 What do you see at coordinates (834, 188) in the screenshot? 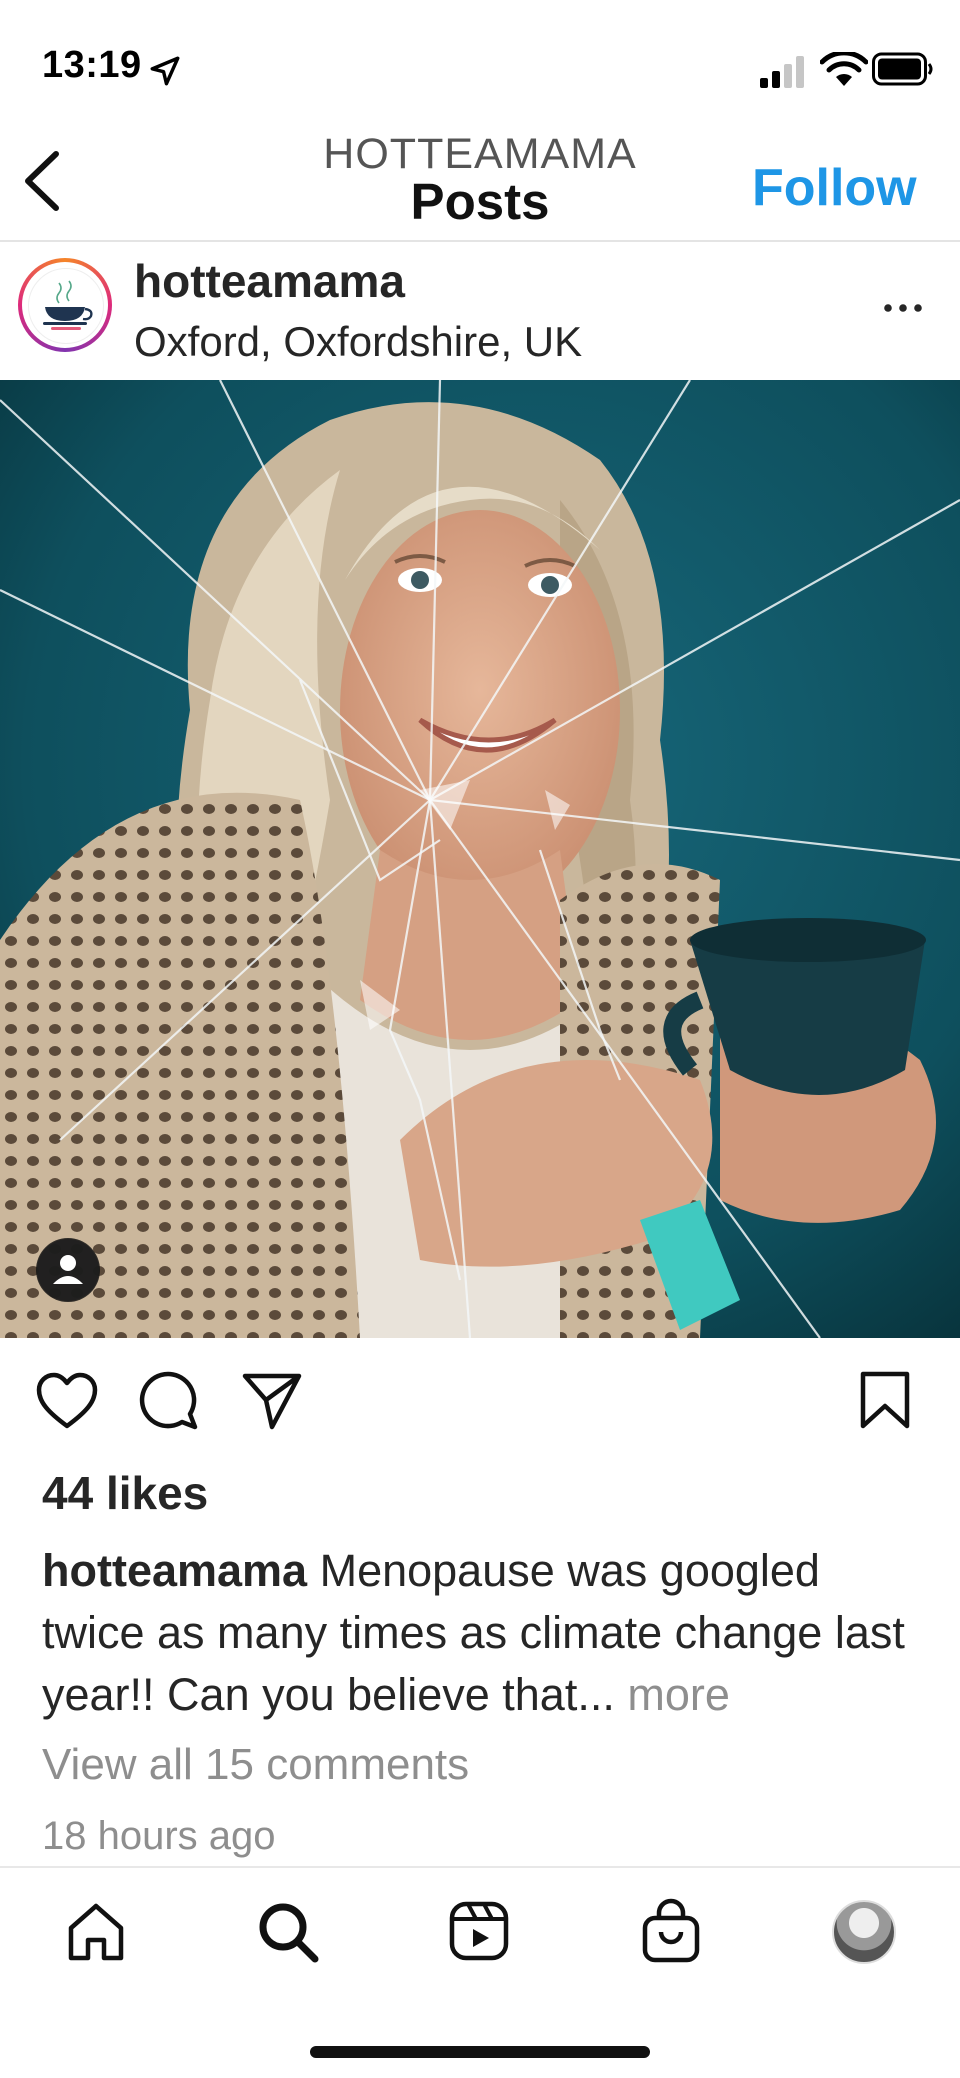
I see `follow-button: Follow` at bounding box center [834, 188].